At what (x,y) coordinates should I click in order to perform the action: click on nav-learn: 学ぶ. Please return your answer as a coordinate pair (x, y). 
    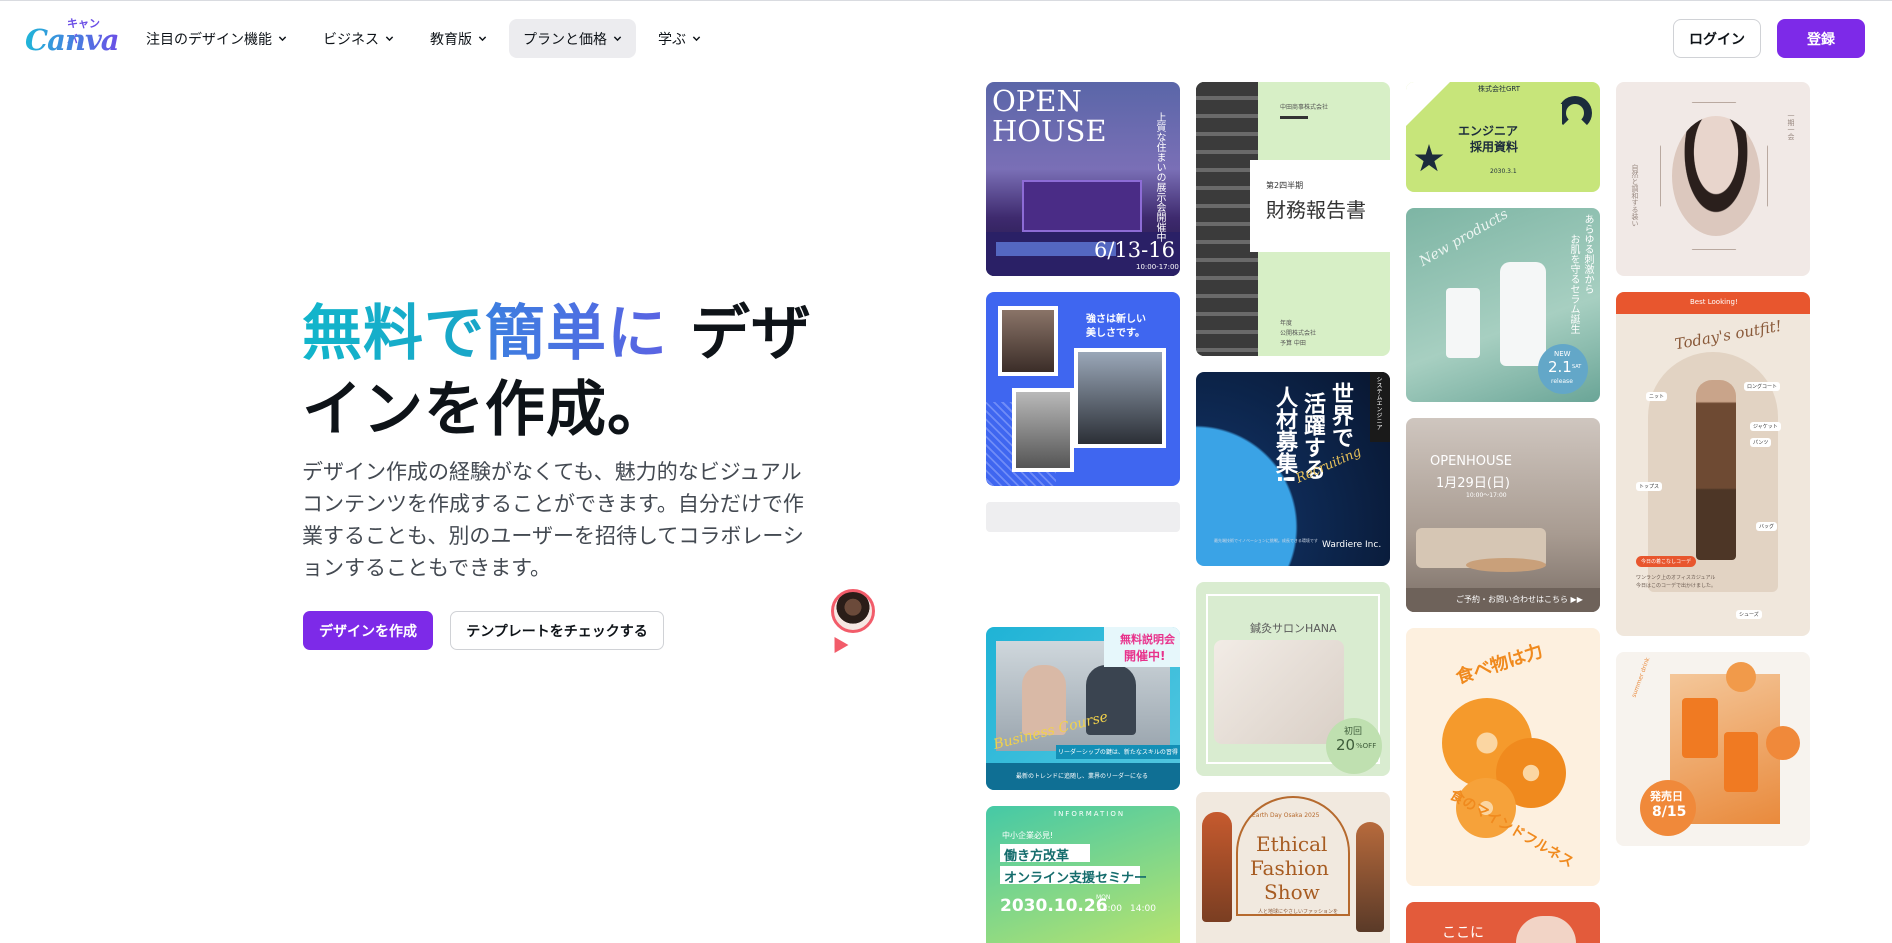
    Looking at the image, I should click on (679, 38).